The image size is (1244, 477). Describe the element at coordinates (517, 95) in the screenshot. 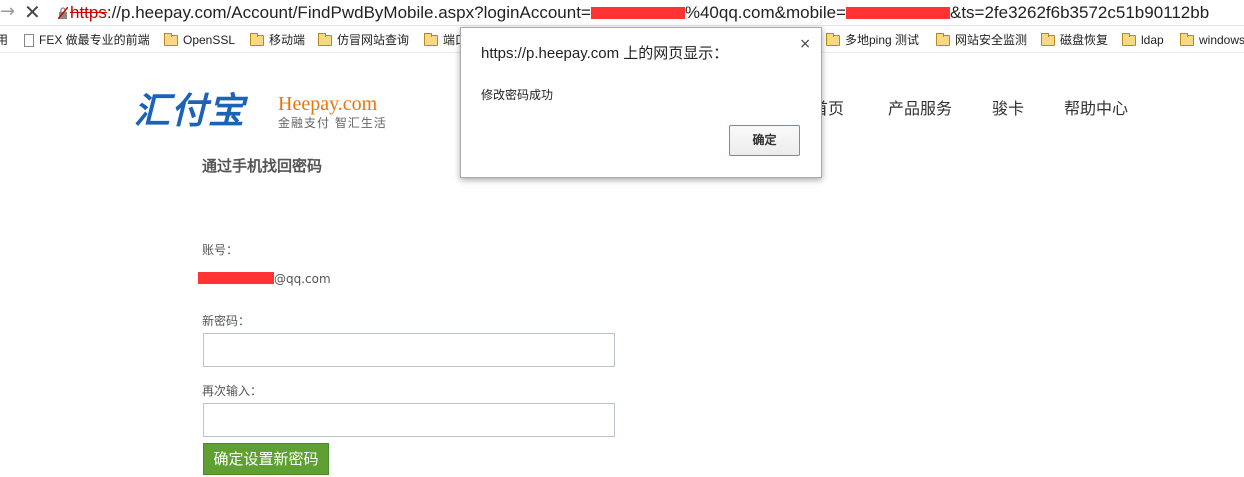

I see `dialog-message: 修改密码成功` at that location.